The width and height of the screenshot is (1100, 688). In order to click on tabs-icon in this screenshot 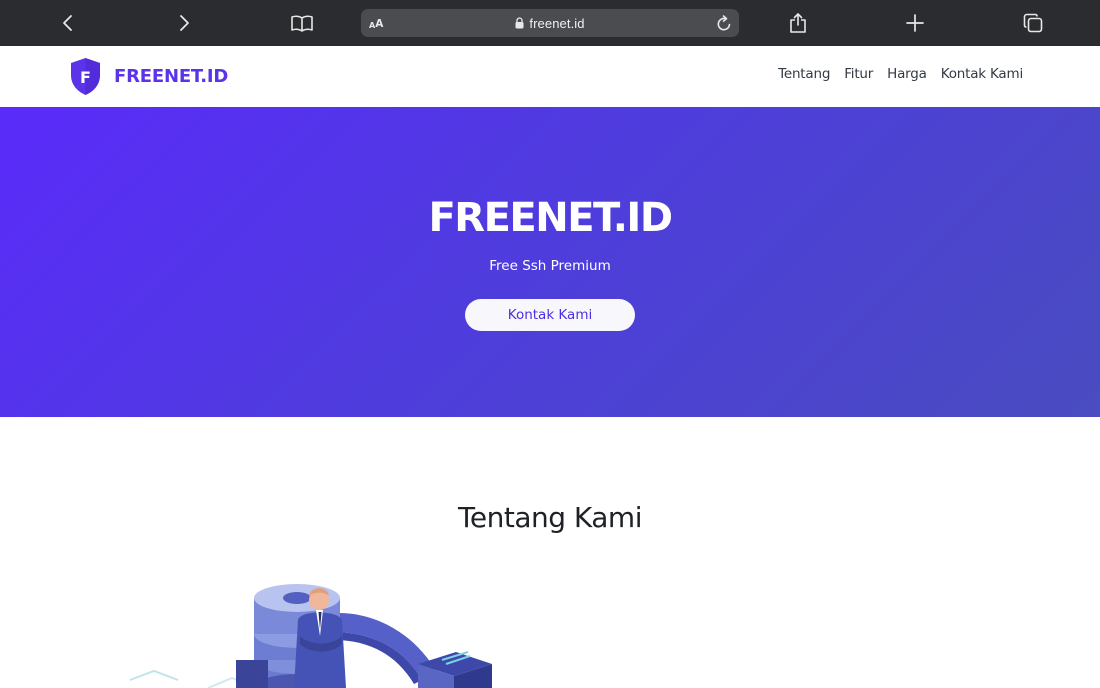, I will do `click(1033, 23)`.